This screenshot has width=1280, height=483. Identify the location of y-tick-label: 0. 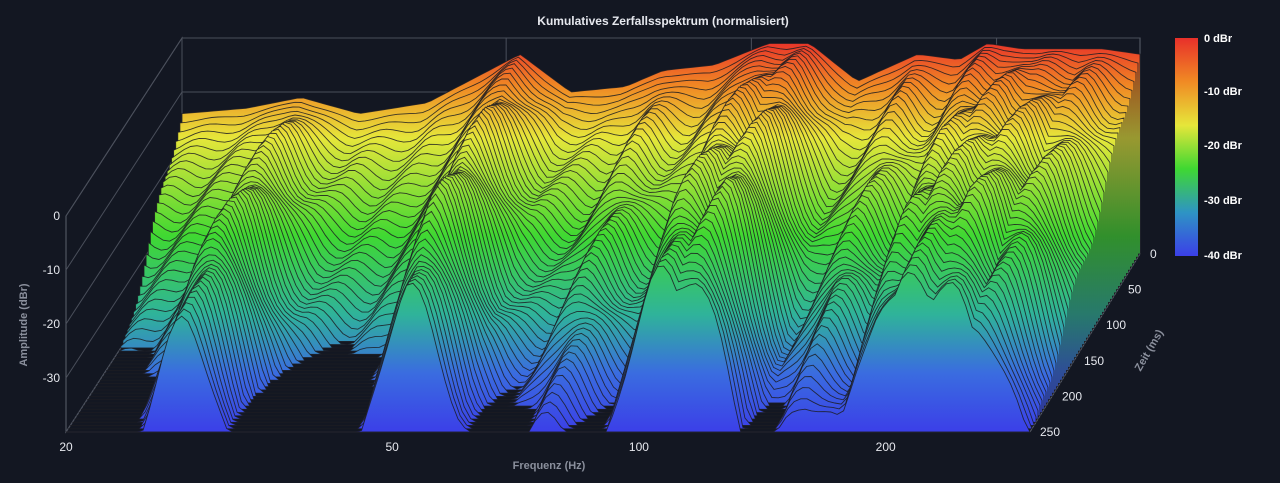
(56, 216).